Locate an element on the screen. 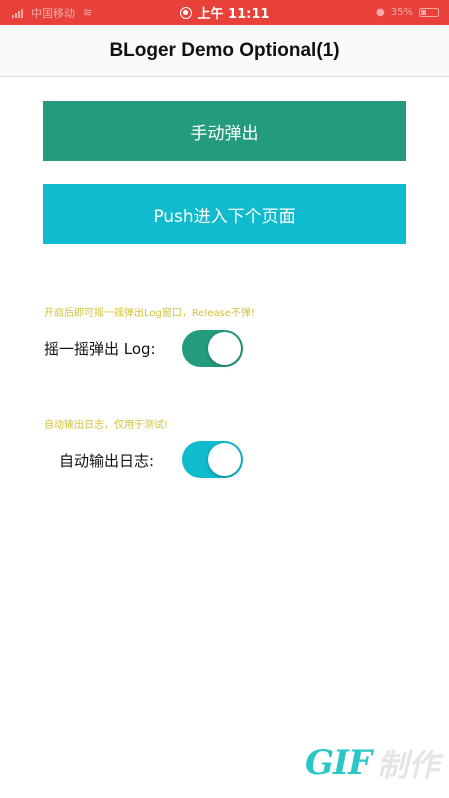 This screenshot has width=449, height=798. watermark-text: 制作 is located at coordinates (408, 766).